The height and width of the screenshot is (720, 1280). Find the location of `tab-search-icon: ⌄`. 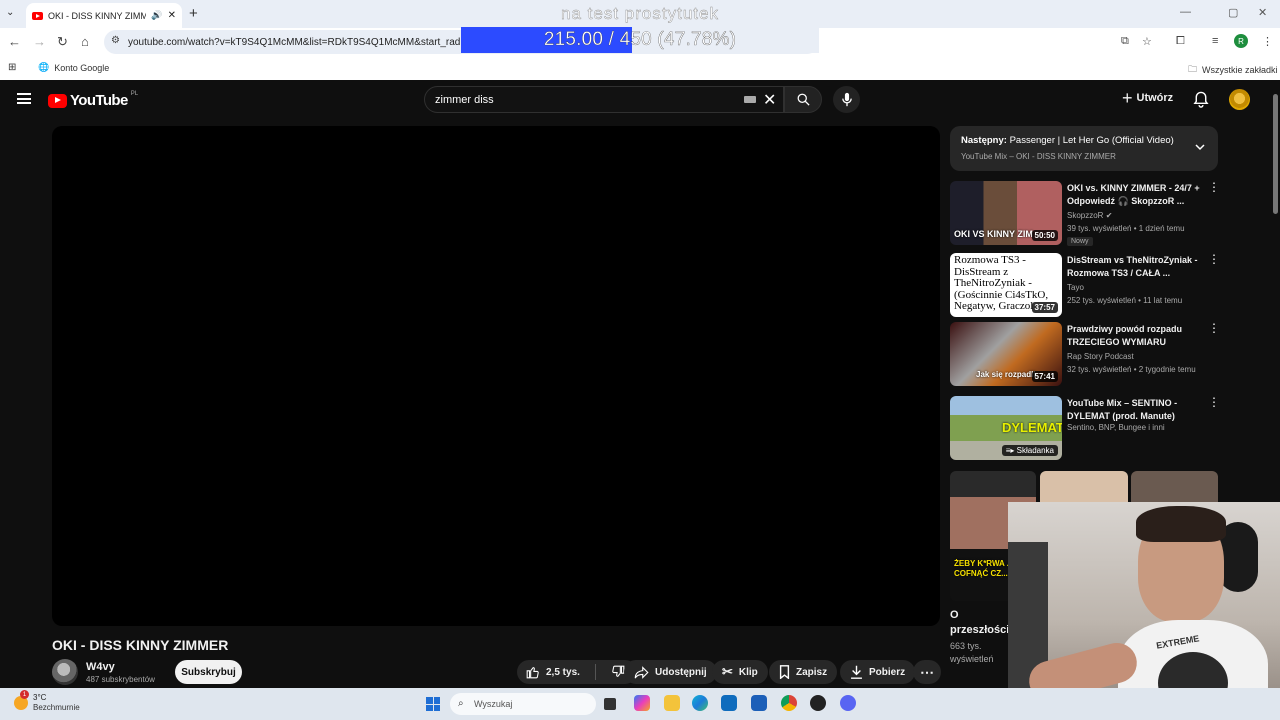

tab-search-icon: ⌄ is located at coordinates (10, 12).